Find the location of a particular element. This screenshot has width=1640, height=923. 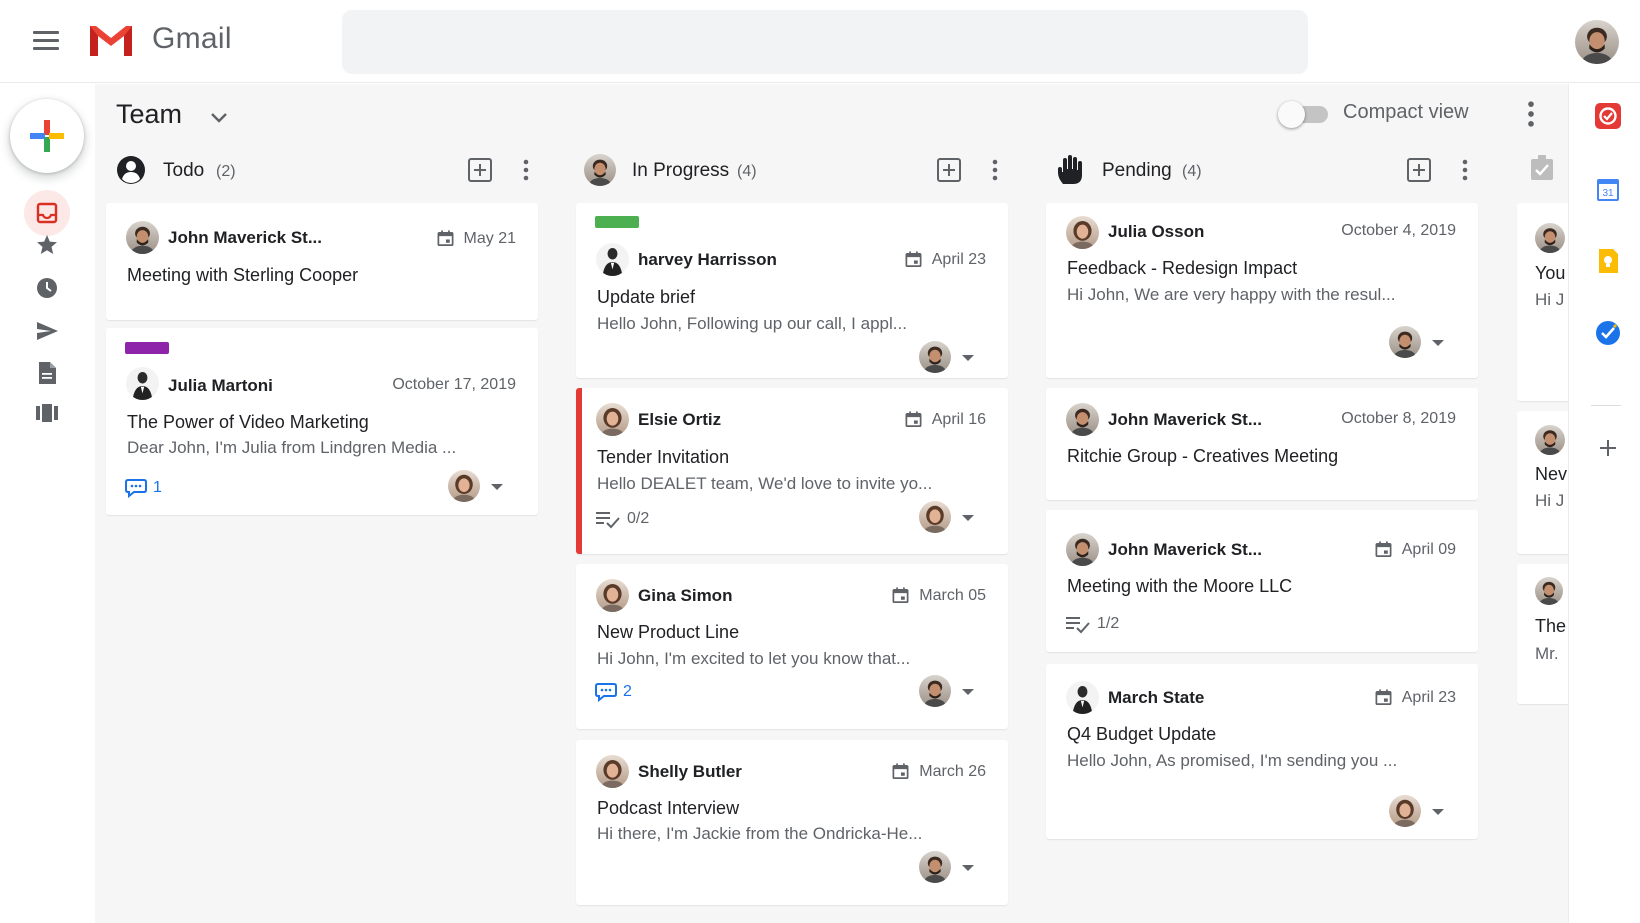

compose-button is located at coordinates (47, 136).